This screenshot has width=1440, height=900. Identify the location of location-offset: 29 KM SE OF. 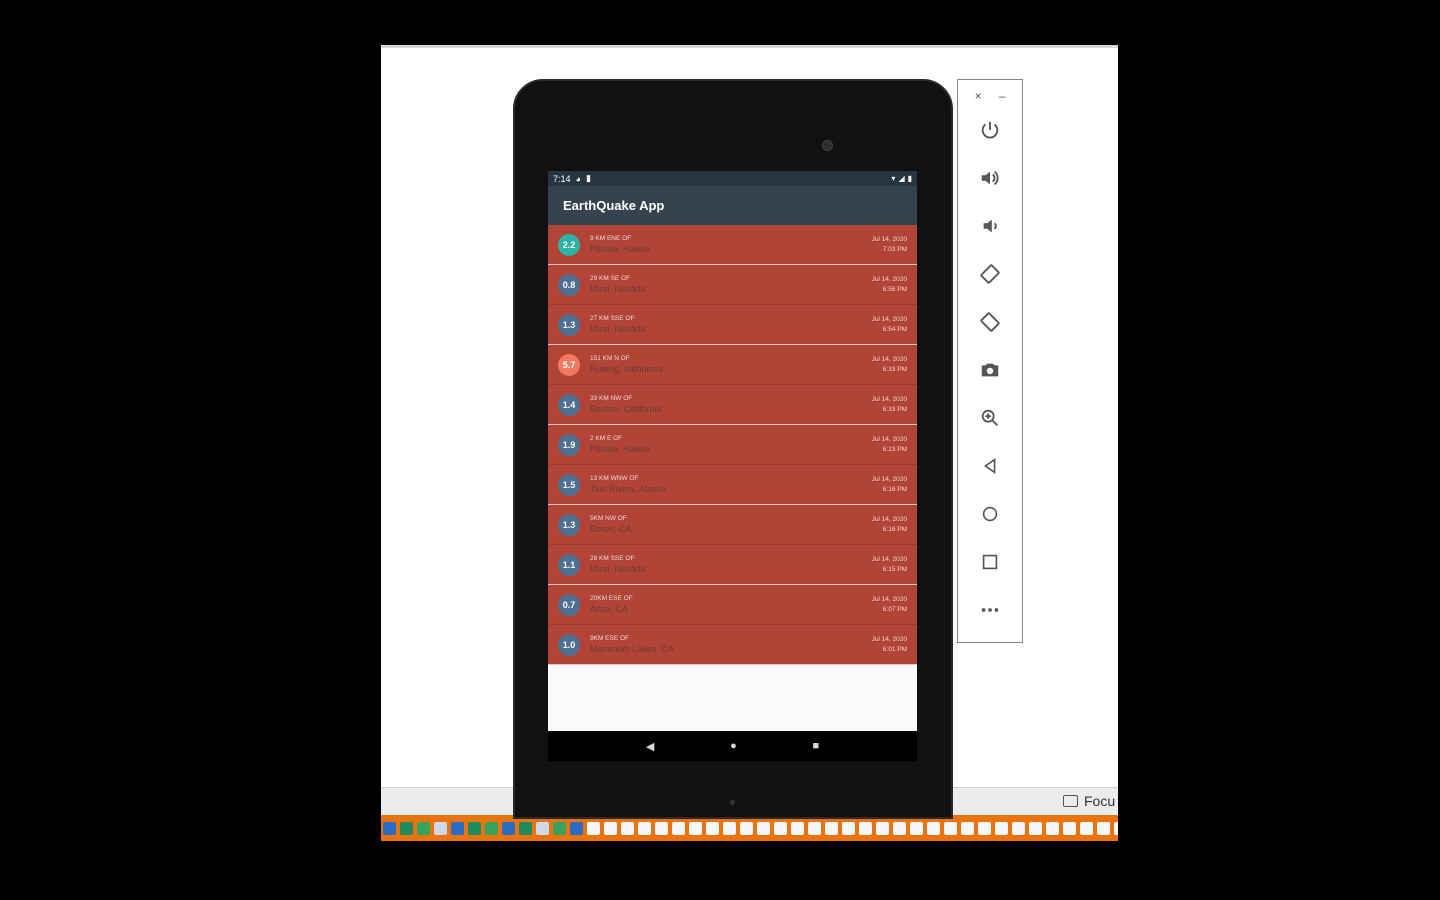
(610, 278).